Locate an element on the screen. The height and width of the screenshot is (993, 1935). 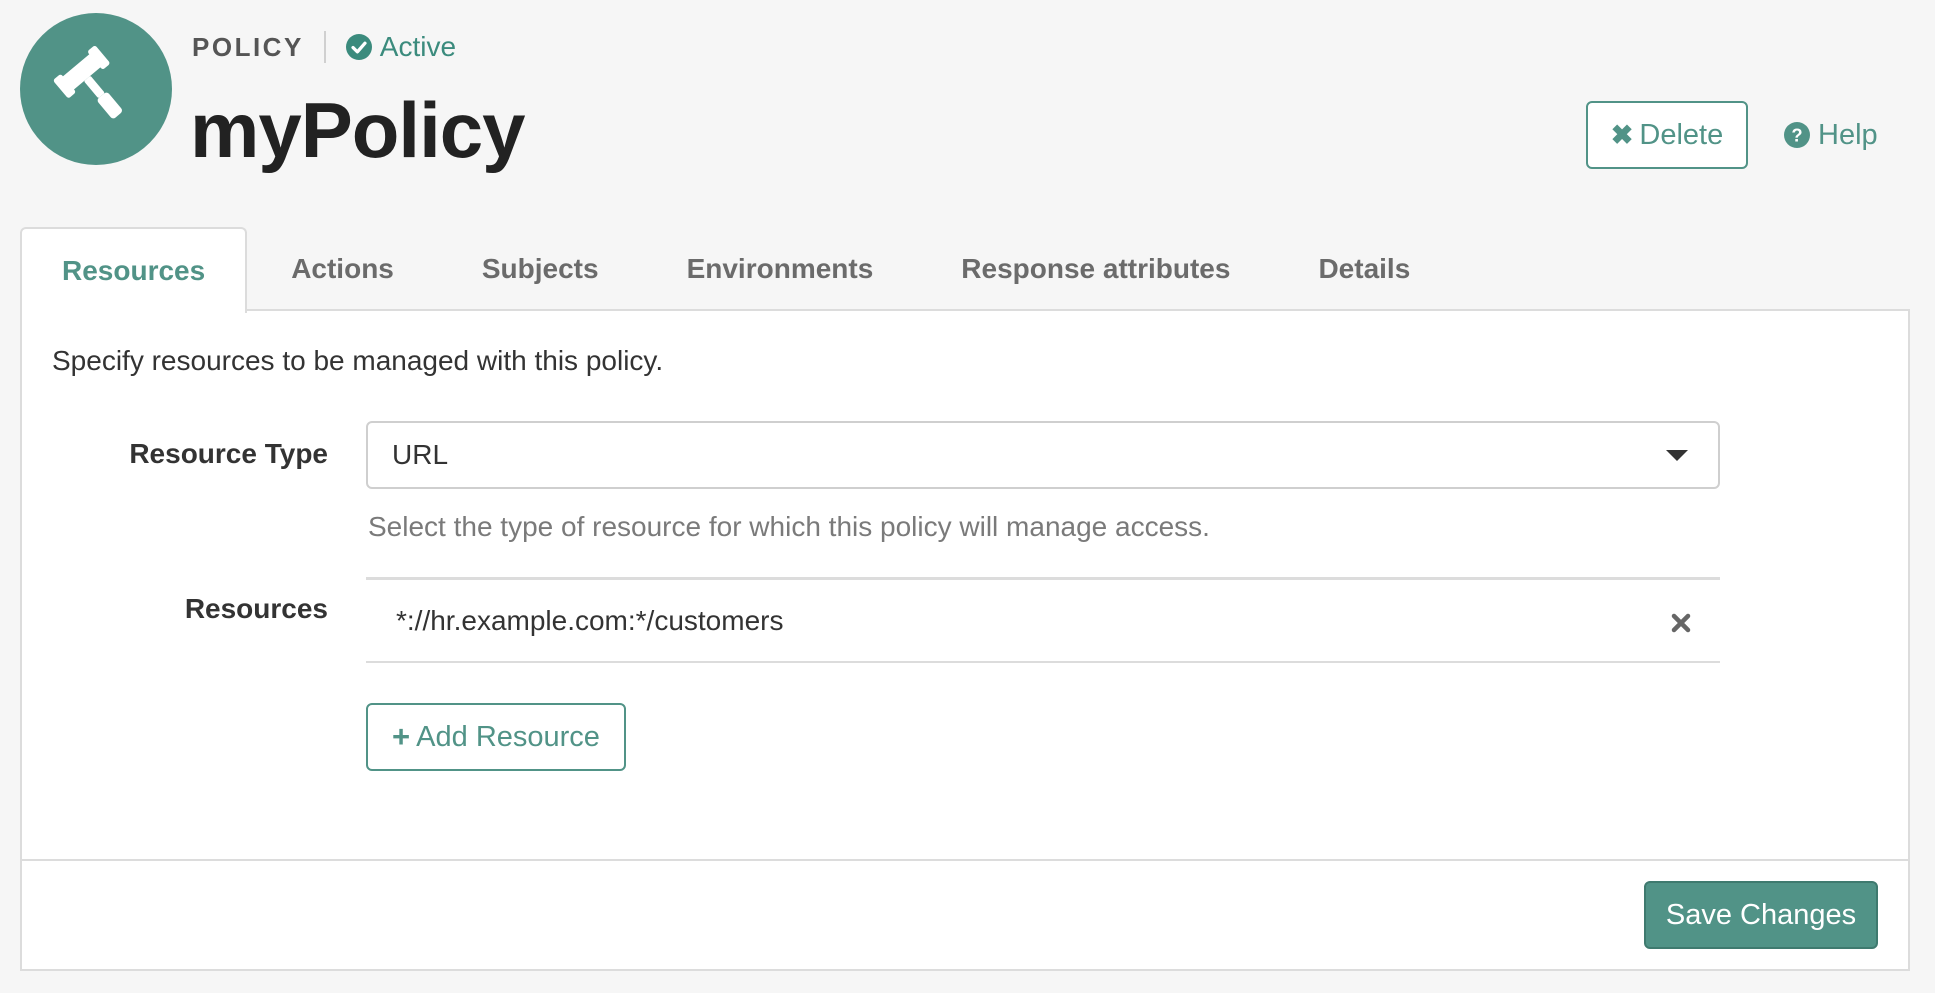
header-meta: POLICY Active is located at coordinates (324, 47).